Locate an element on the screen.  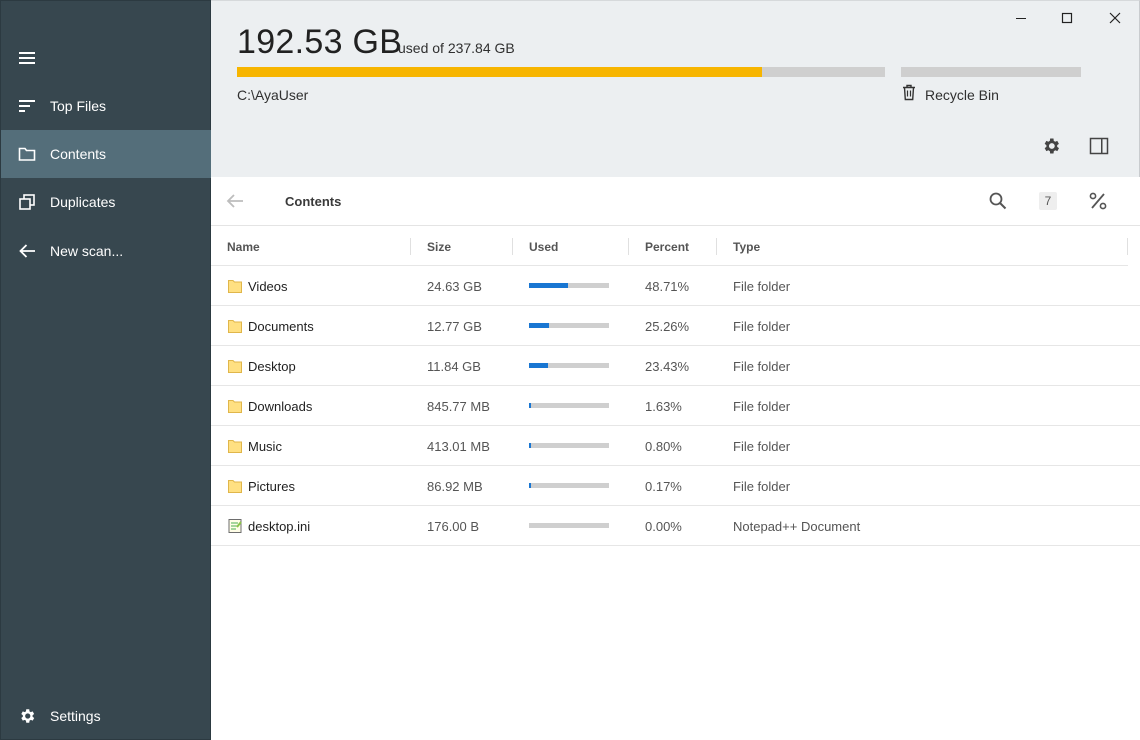
gear-icon is located at coordinates (1051, 146).